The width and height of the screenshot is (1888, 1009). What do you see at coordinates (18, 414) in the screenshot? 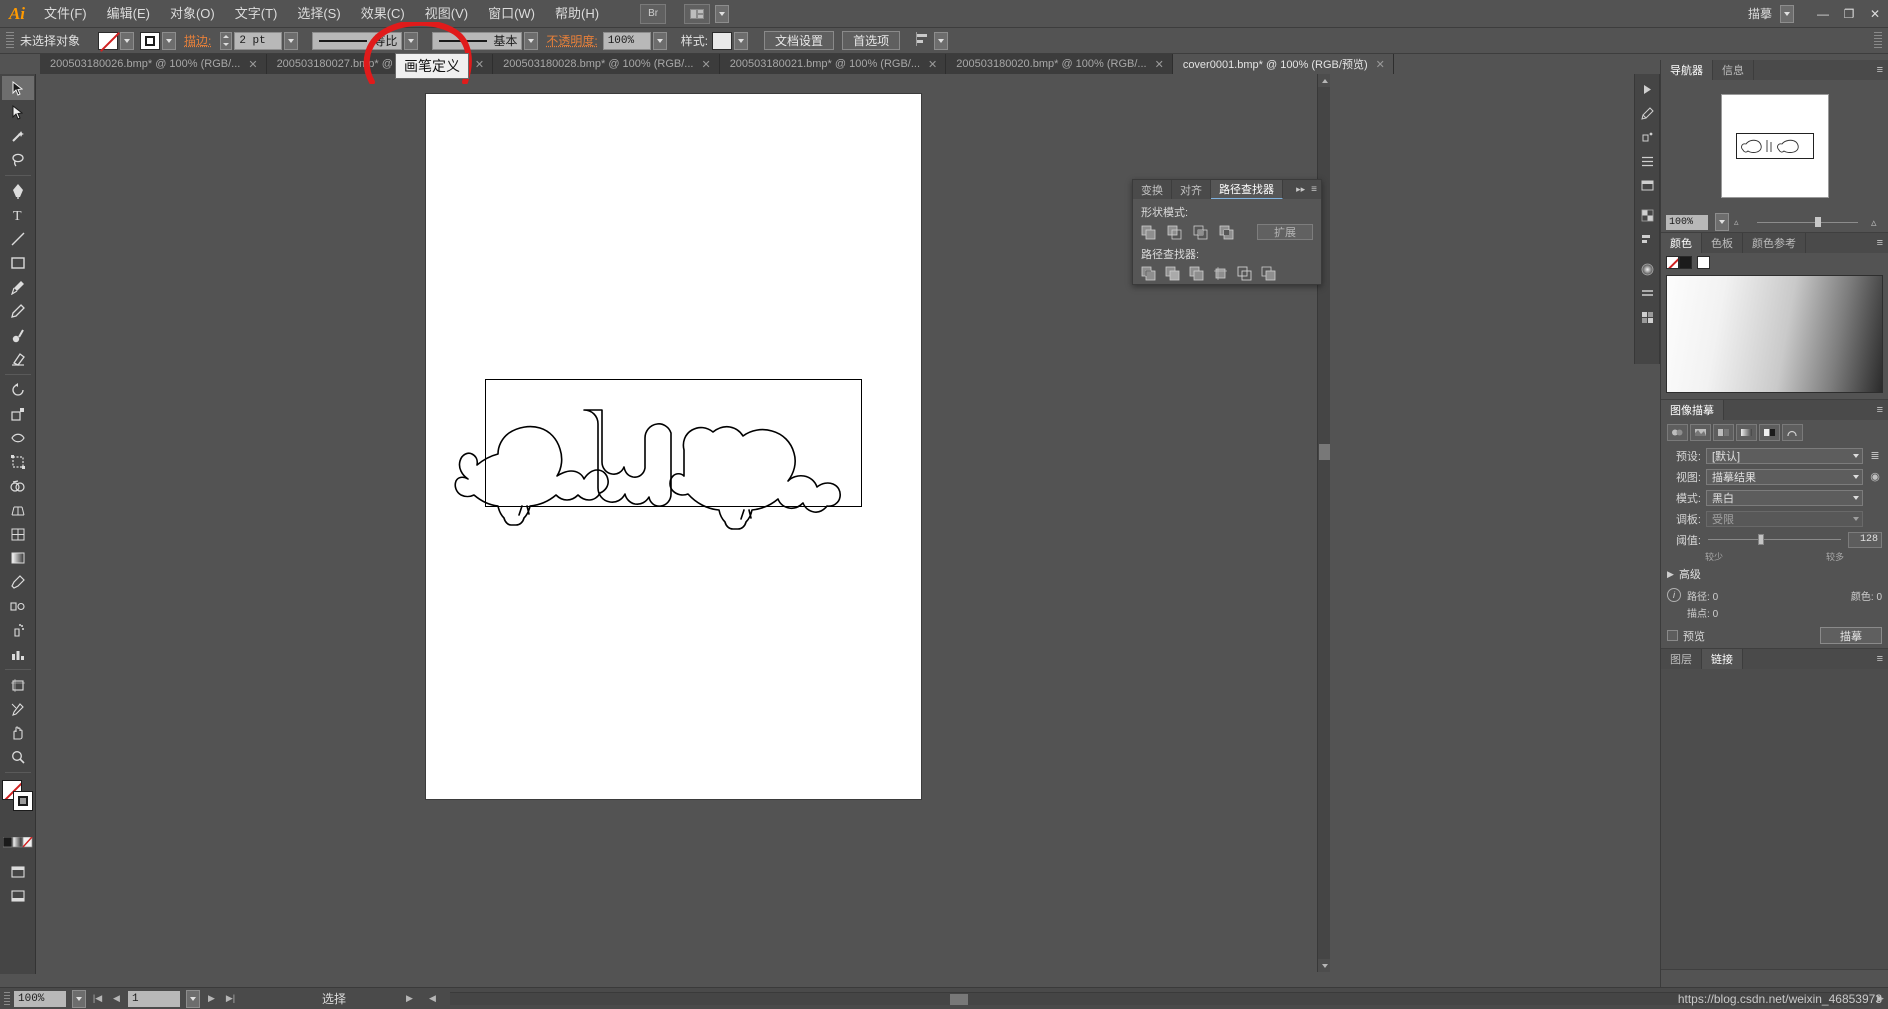
I see `scale-tool` at bounding box center [18, 414].